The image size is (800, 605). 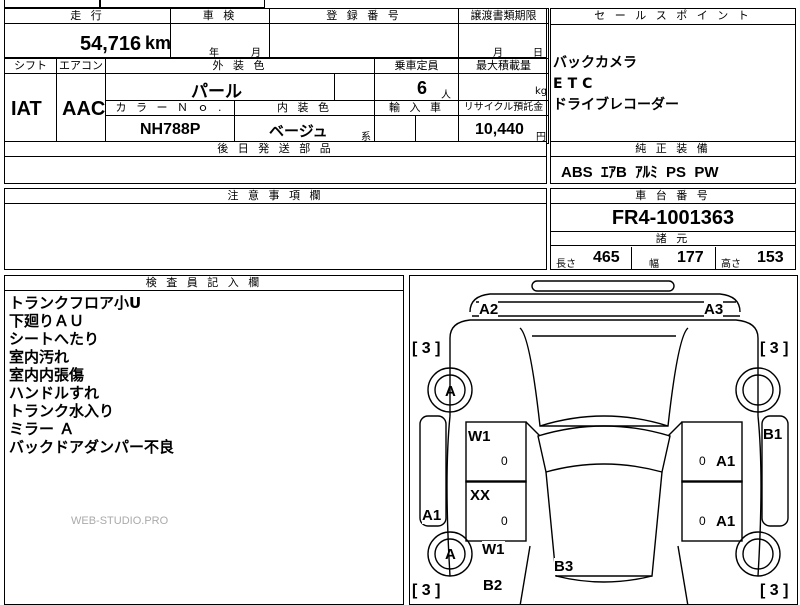 I want to click on mark-right-front-door: A1, so click(x=726, y=461).